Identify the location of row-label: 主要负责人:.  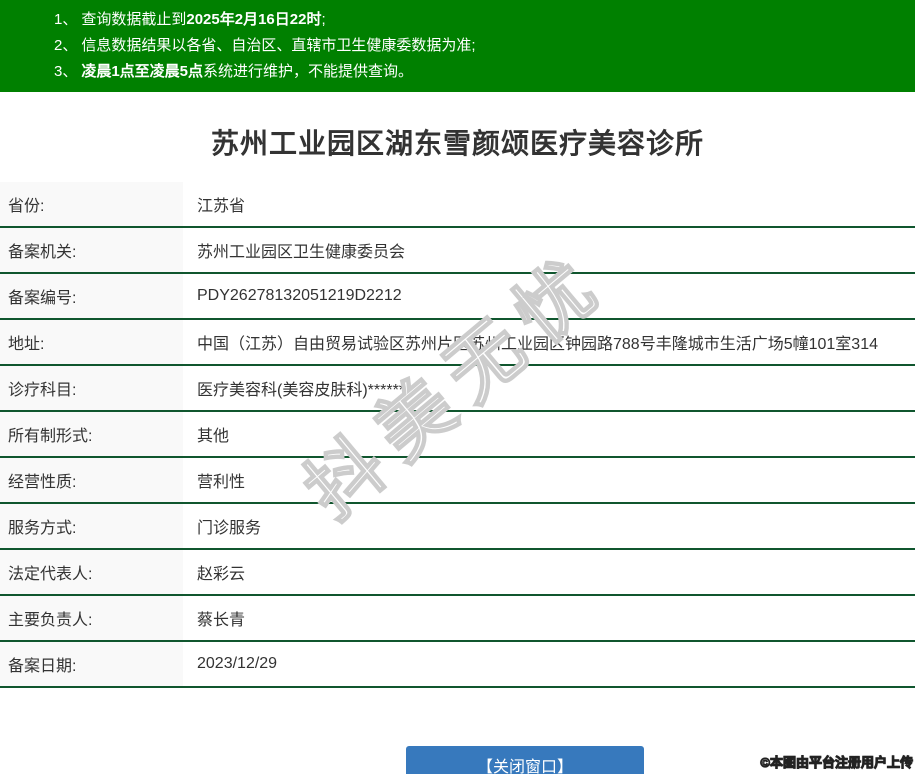
(91, 618).